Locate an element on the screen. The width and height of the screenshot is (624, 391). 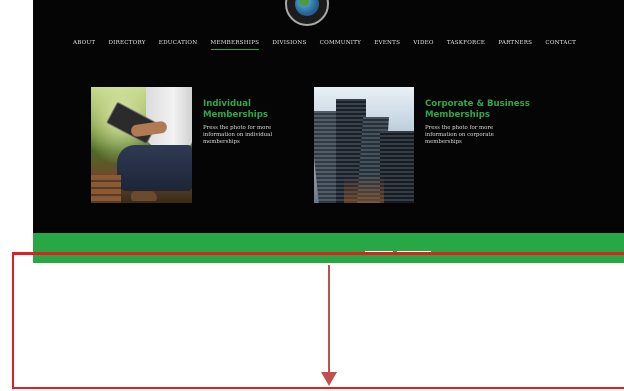
globe-land-shape is located at coordinates (304, 3).